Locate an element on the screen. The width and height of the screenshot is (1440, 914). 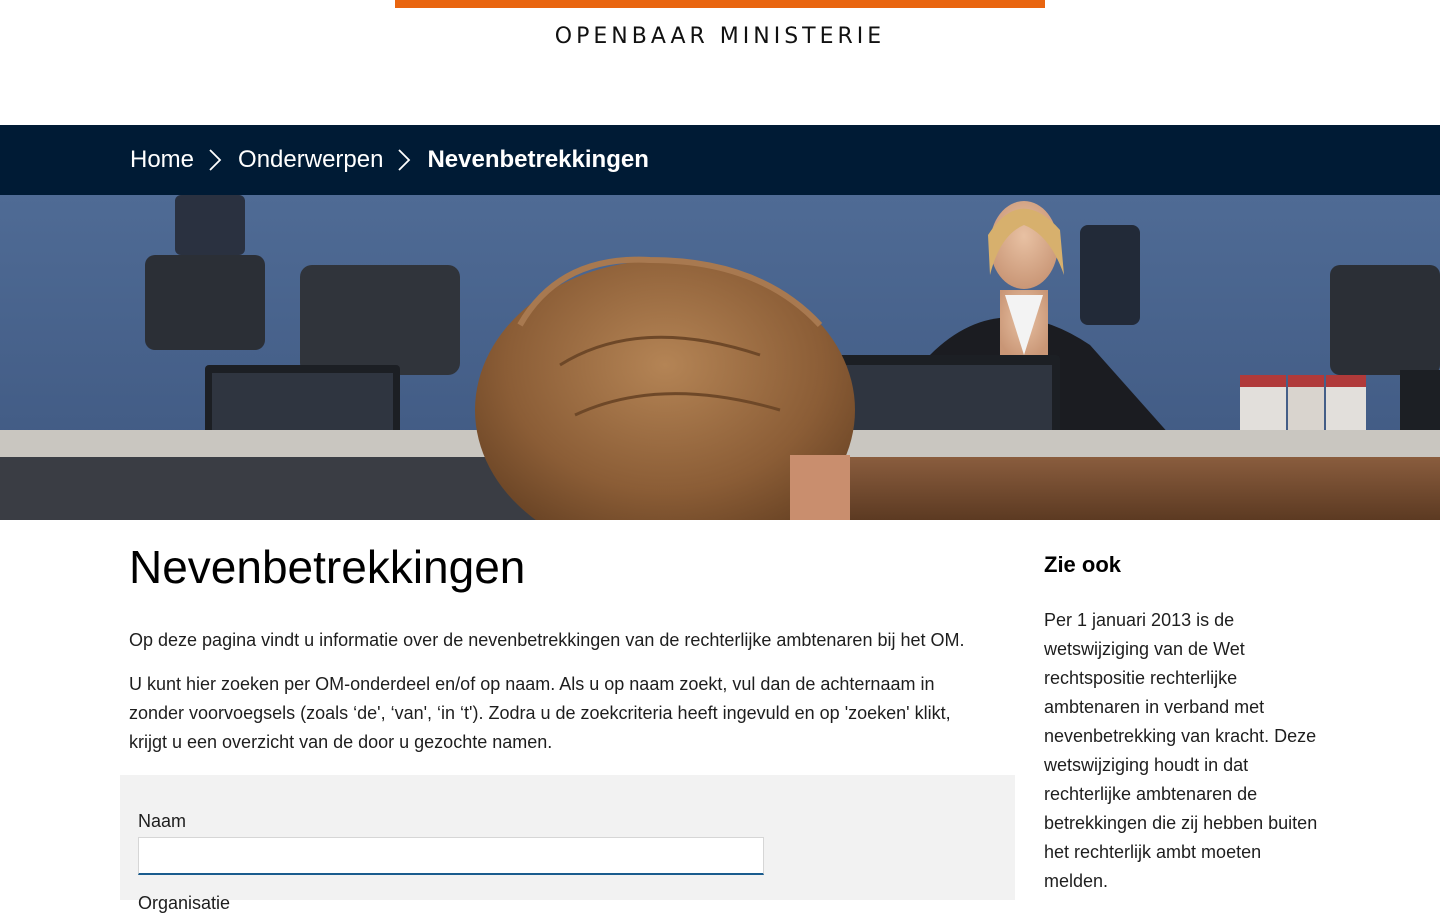
breadcrumb-current: Nevenbetrekkingen is located at coordinates (538, 159).